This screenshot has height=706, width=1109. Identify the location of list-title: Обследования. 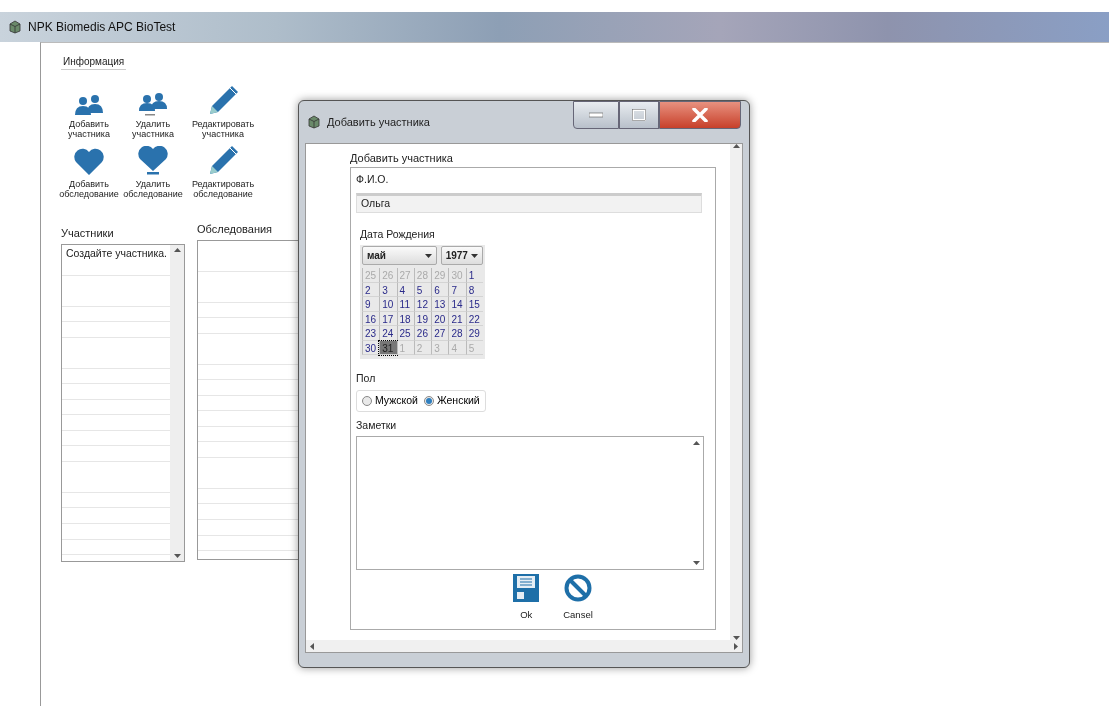
(235, 230).